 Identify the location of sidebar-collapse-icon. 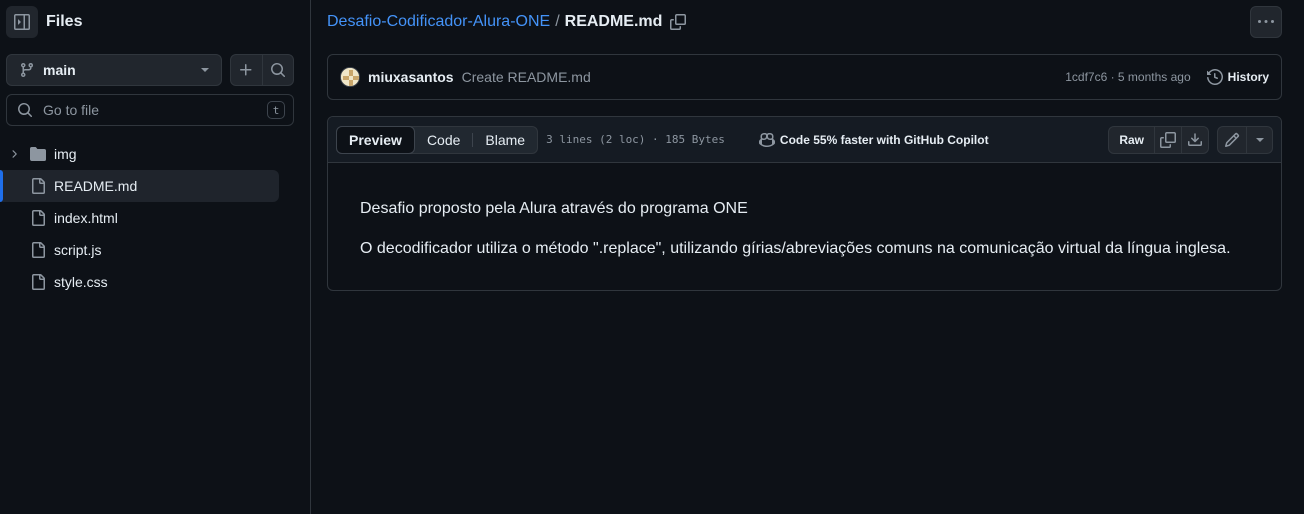
(22, 22).